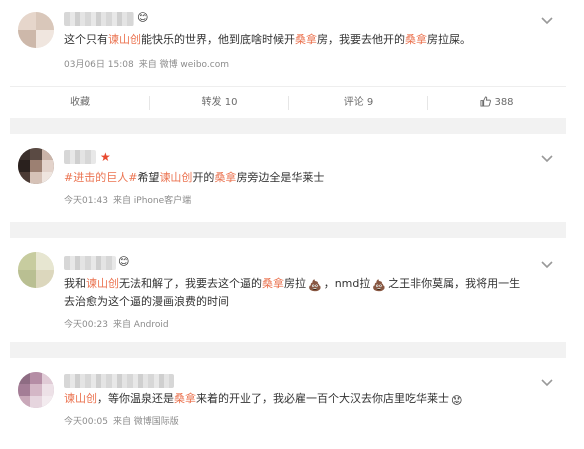  I want to click on star-icon: ★, so click(105, 157).